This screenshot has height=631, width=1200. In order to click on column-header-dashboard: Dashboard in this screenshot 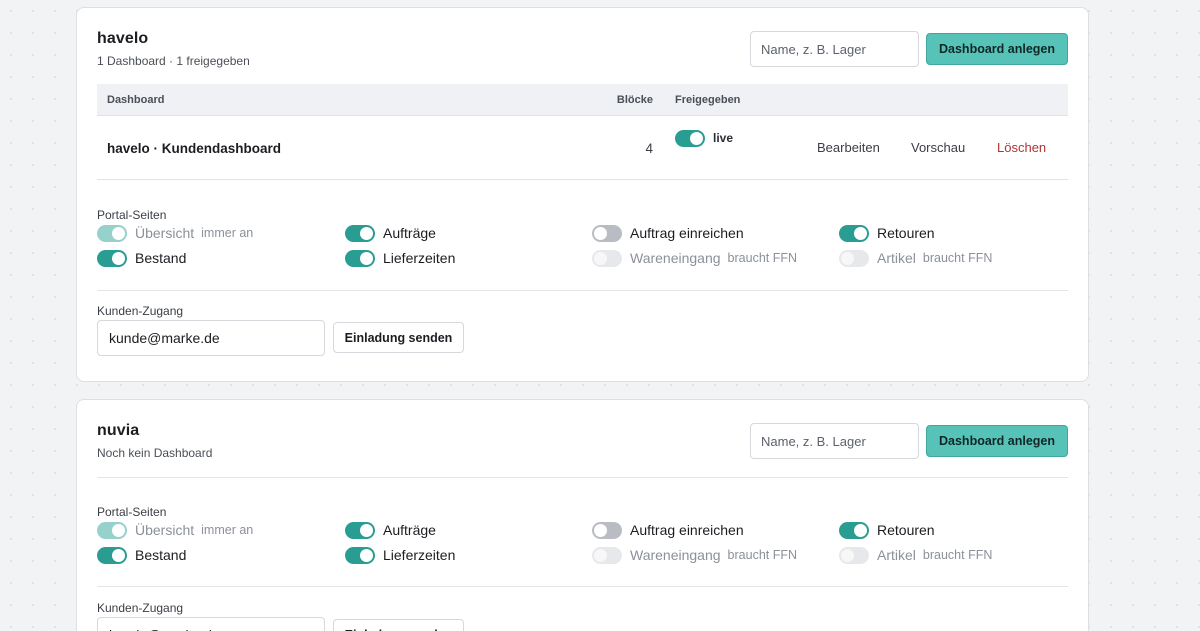, I will do `click(136, 100)`.